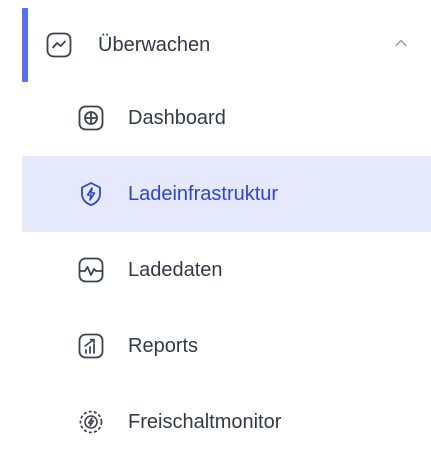  What do you see at coordinates (401, 43) in the screenshot?
I see `chevron-up-icon` at bounding box center [401, 43].